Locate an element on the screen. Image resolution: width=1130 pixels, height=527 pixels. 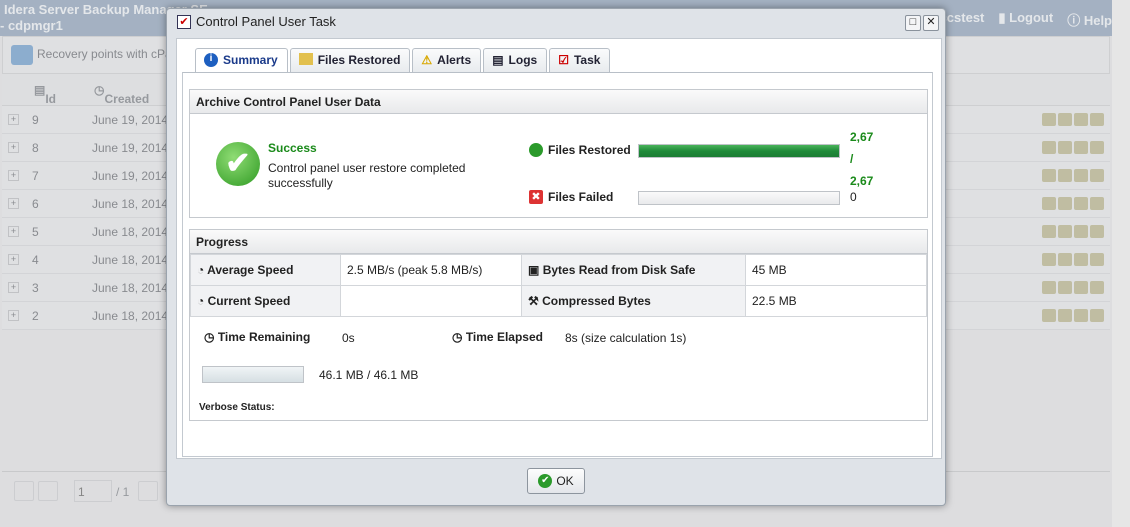
avg-speed-label: ◔ Average Speed is located at coordinates (265, 270).